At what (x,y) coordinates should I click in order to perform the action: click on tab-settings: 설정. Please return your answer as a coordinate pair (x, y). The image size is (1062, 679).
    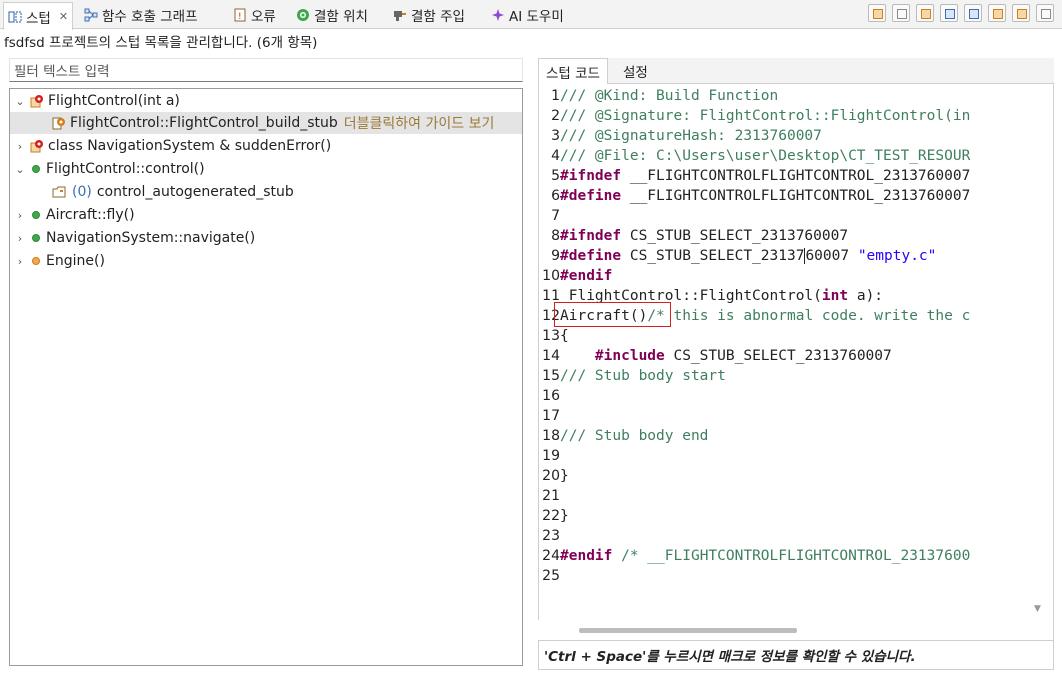
    Looking at the image, I should click on (635, 71).